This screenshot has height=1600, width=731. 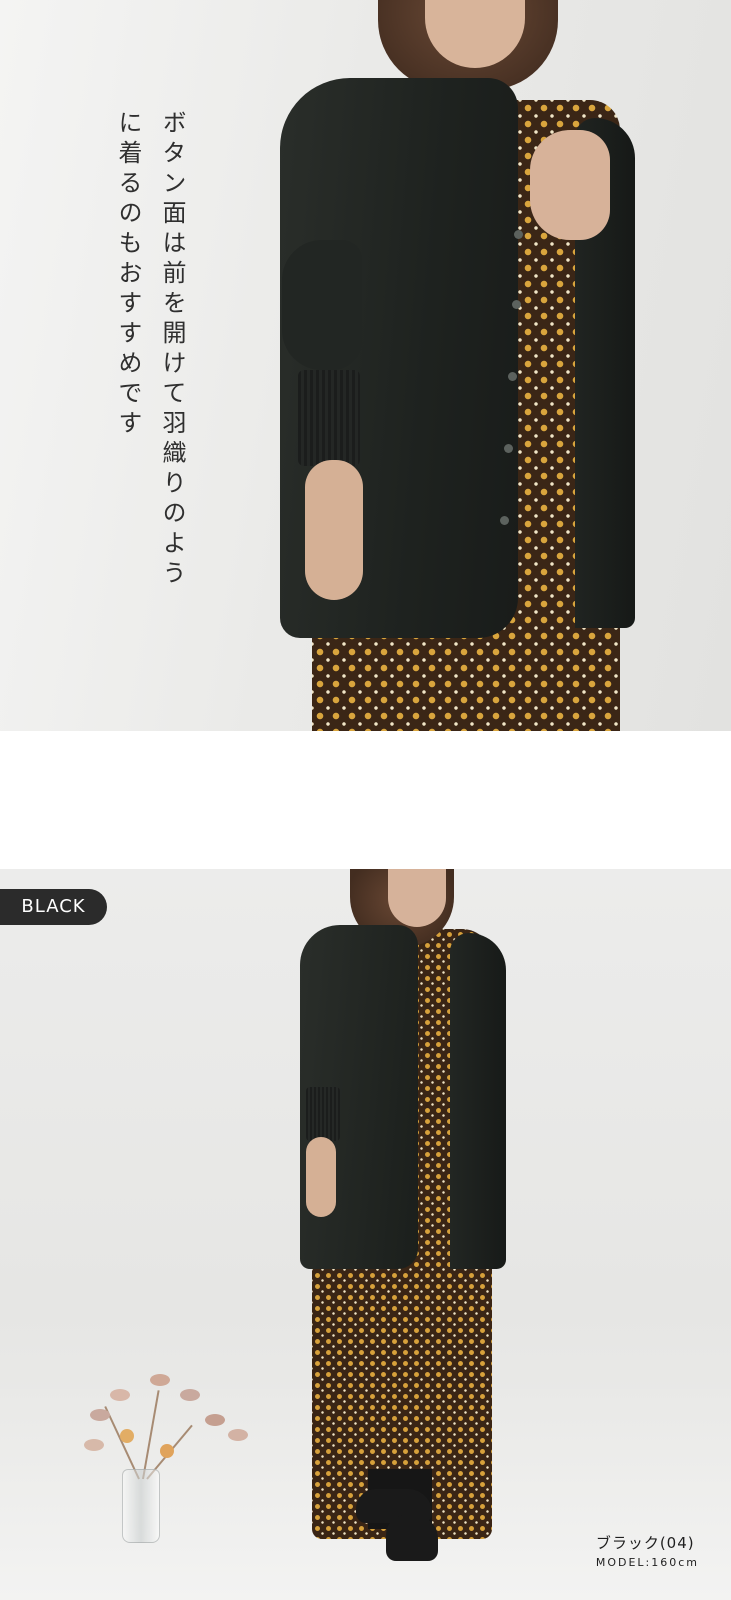 What do you see at coordinates (570, 185) in the screenshot?
I see `model-hand-right` at bounding box center [570, 185].